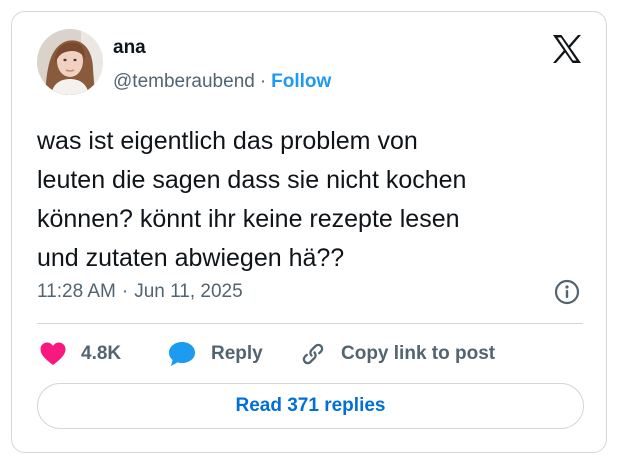 Image resolution: width=620 pixels, height=466 pixels. Describe the element at coordinates (310, 406) in the screenshot. I see `read-replies-button: Read 371 replies` at that location.